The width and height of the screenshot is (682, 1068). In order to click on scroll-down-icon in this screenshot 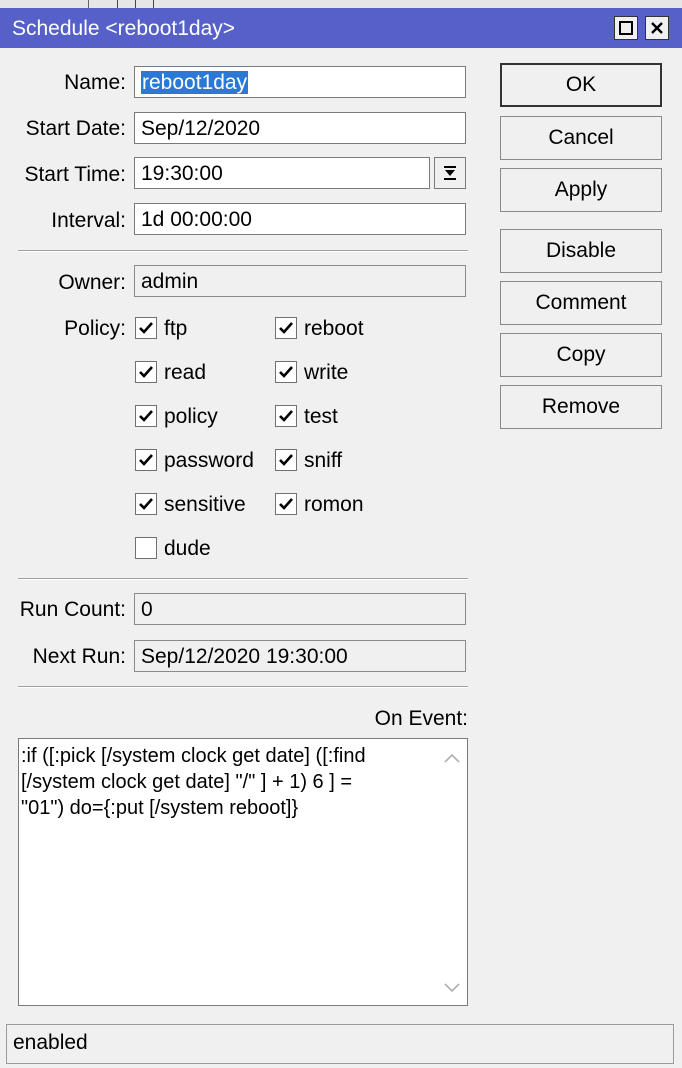, I will do `click(452, 988)`.